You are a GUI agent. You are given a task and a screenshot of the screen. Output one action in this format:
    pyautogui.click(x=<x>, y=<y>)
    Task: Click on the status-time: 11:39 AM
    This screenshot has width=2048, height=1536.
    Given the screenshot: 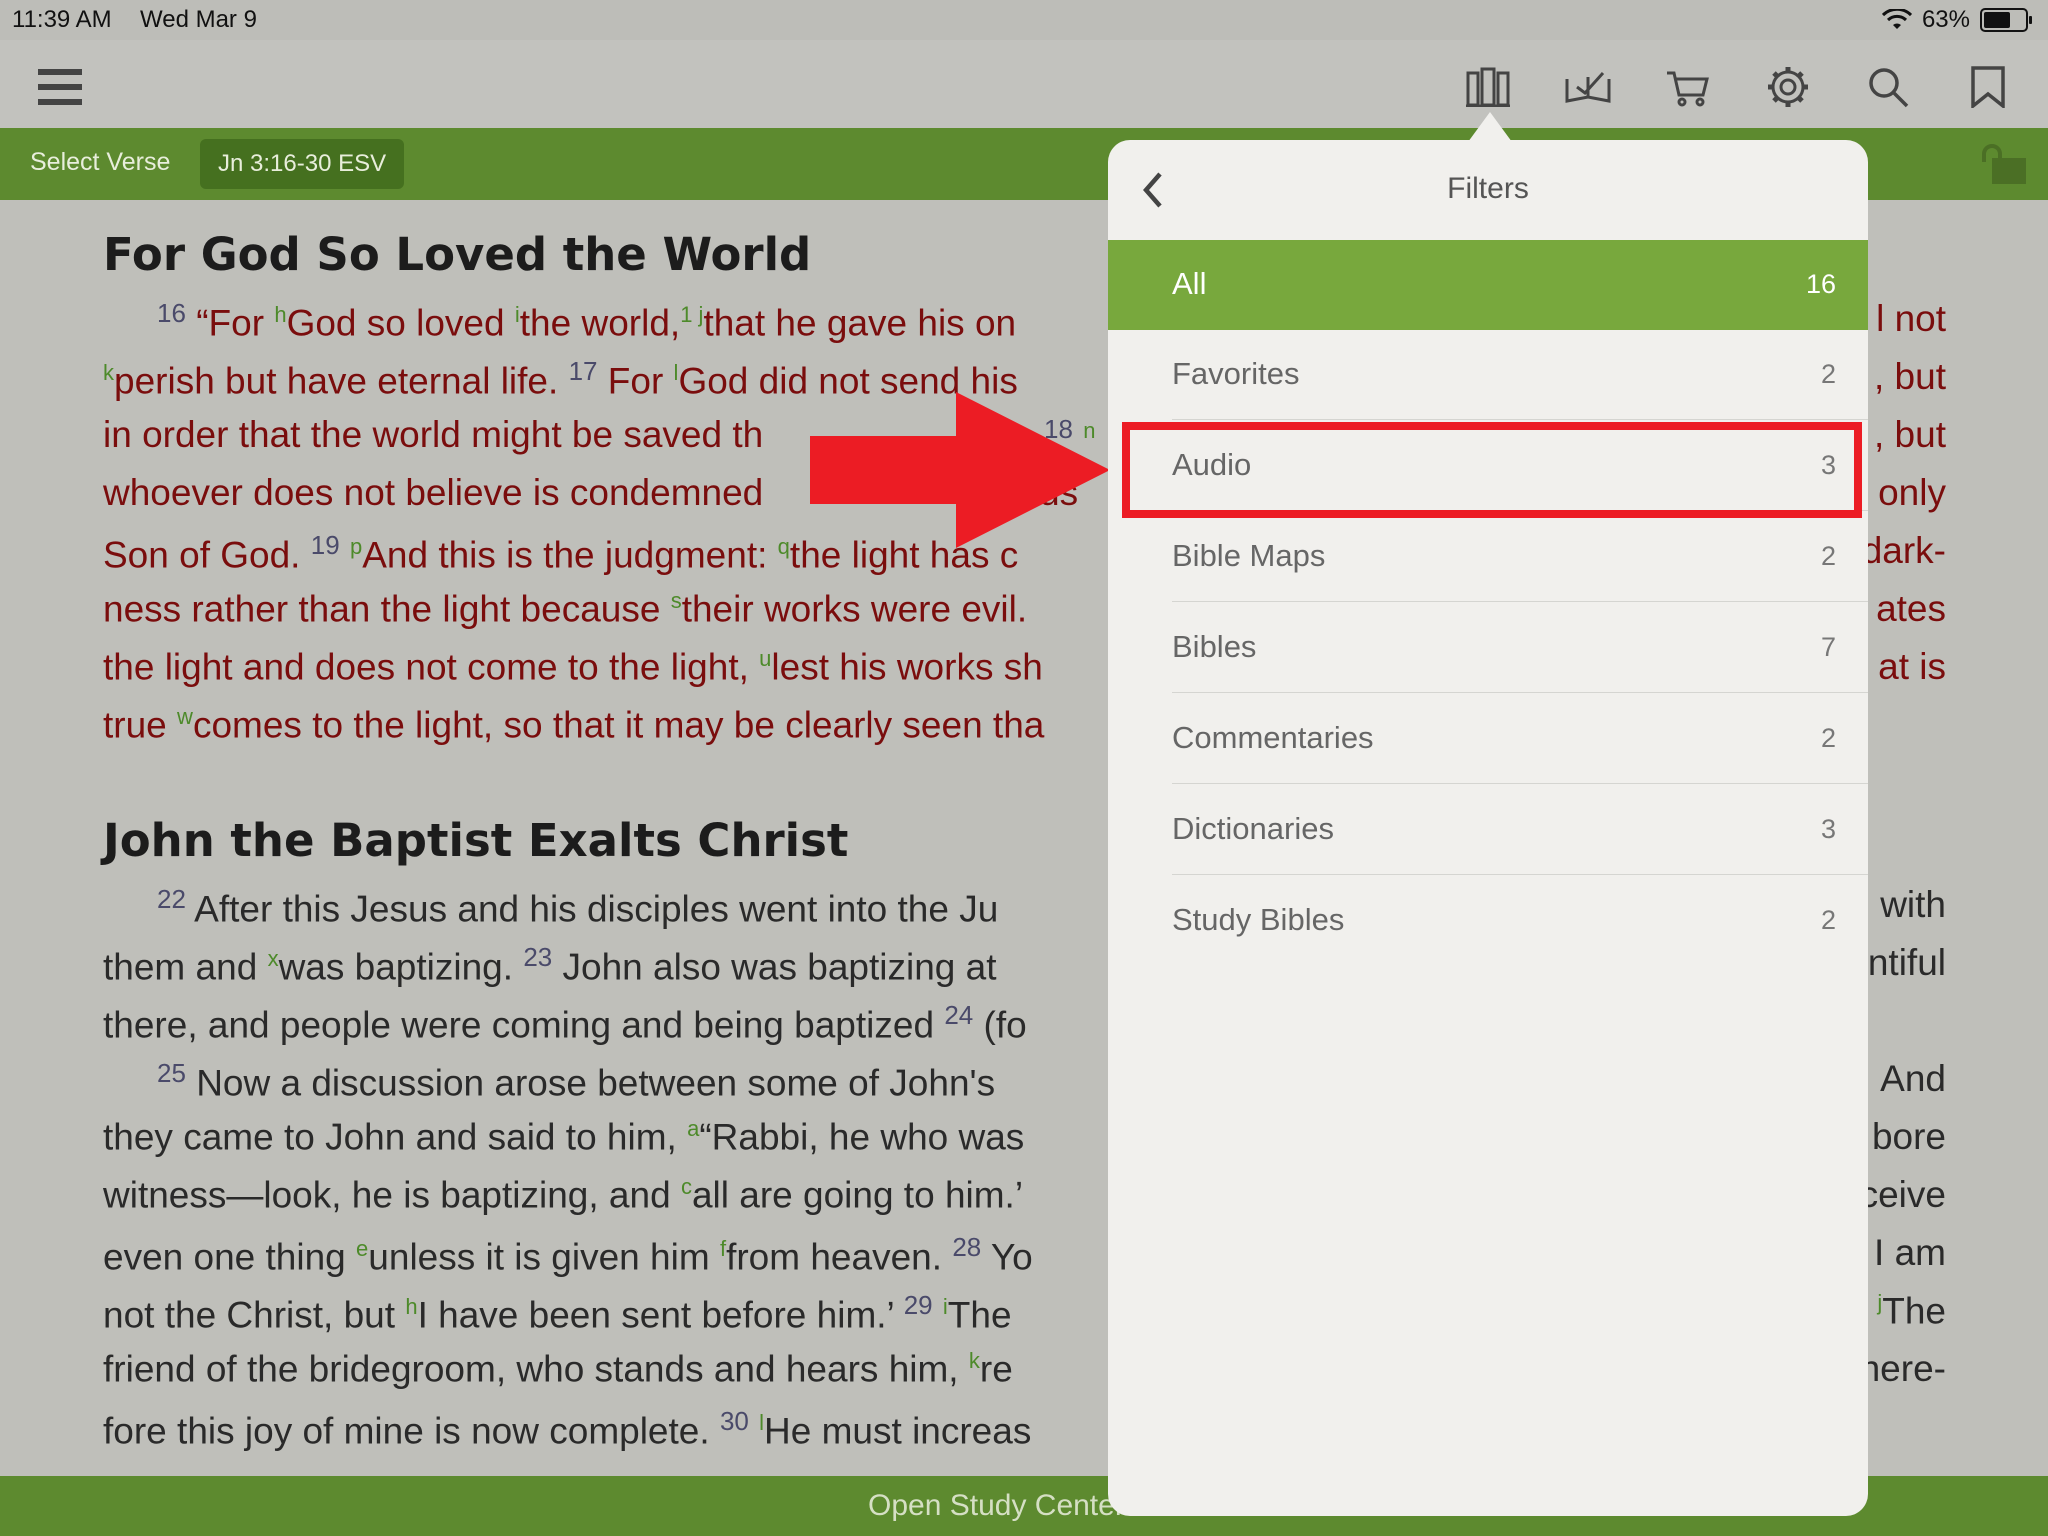 What is the action you would take?
    pyautogui.click(x=62, y=19)
    